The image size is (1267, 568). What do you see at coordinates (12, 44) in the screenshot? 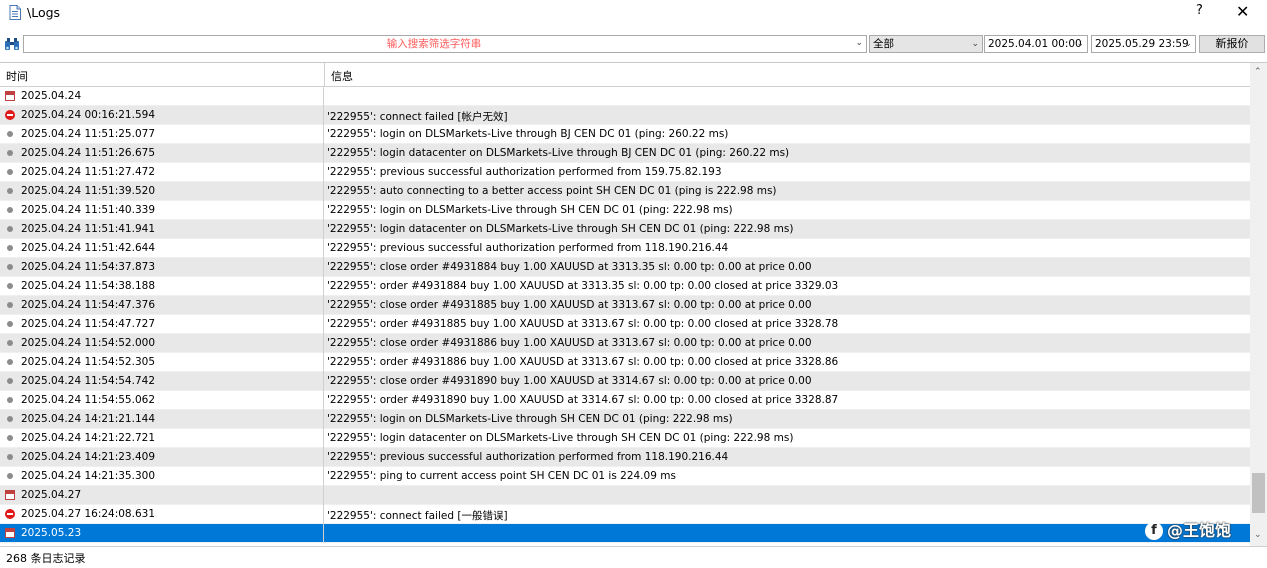
I see `binoculars-icon` at bounding box center [12, 44].